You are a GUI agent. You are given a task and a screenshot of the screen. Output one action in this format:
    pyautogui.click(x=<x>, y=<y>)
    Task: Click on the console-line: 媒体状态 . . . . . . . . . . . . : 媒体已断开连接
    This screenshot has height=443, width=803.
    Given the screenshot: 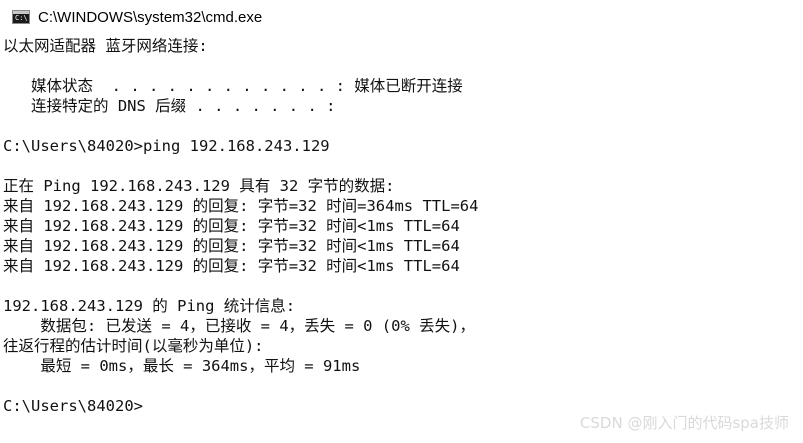 What is the action you would take?
    pyautogui.click(x=233, y=86)
    